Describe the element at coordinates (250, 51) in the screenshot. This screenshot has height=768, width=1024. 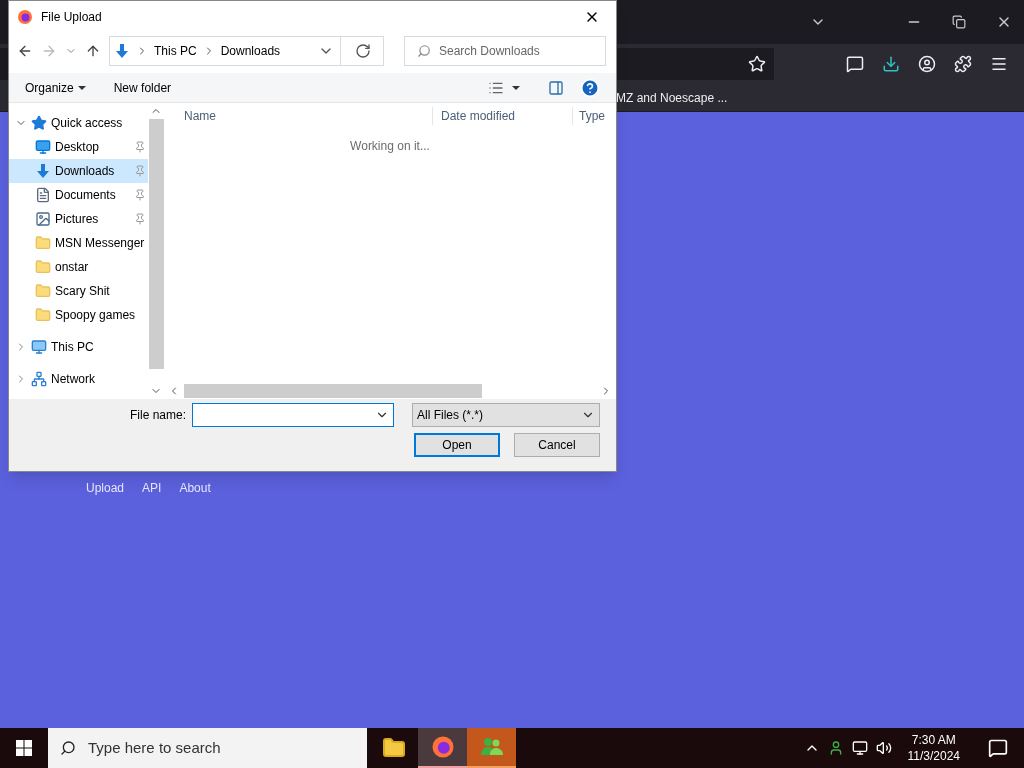
I see `breadcrumb-item: Downloads` at that location.